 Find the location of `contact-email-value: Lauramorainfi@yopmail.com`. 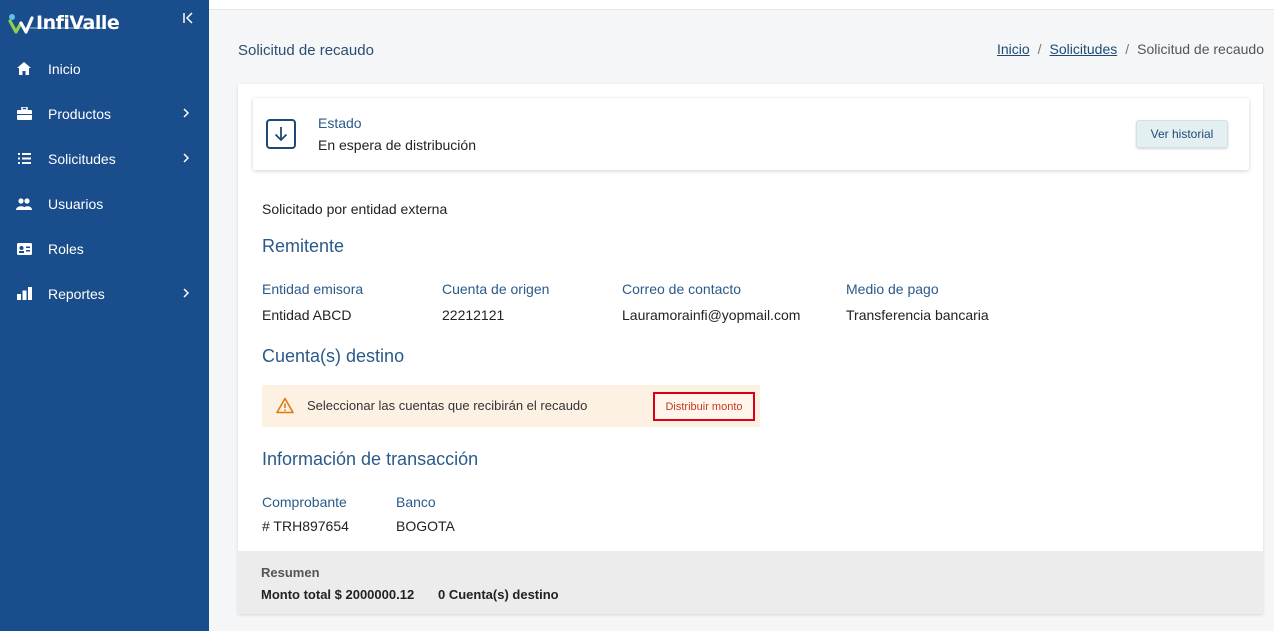

contact-email-value: Lauramorainfi@yopmail.com is located at coordinates (711, 315).